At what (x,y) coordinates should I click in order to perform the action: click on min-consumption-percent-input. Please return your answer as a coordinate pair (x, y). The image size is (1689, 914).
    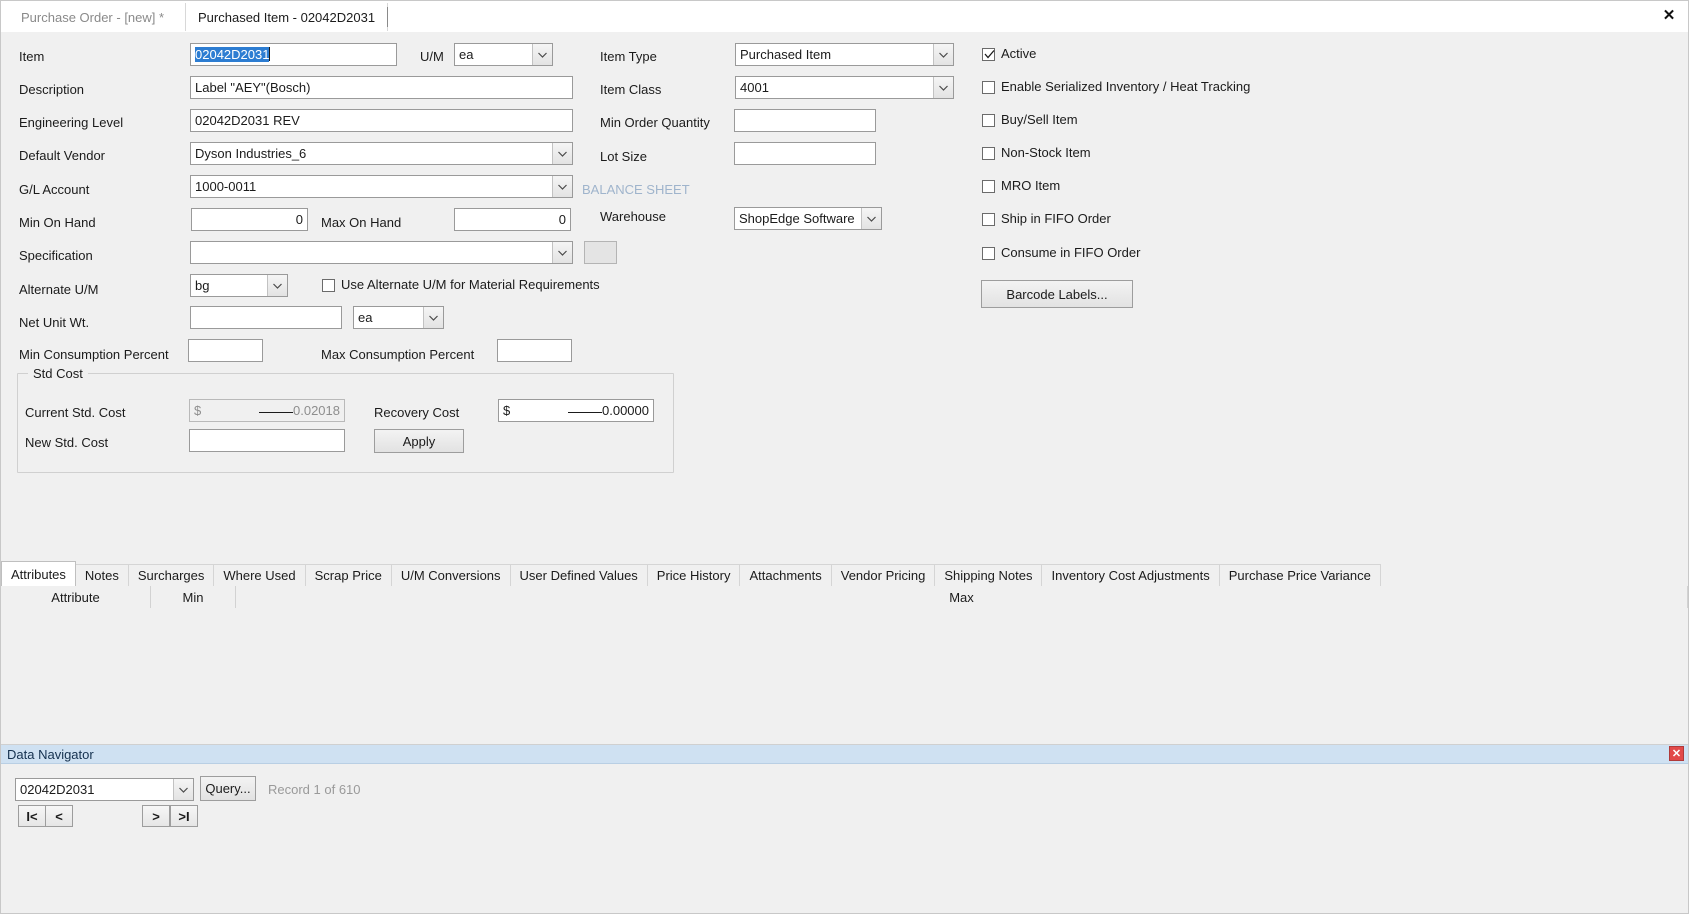
    Looking at the image, I should click on (225, 350).